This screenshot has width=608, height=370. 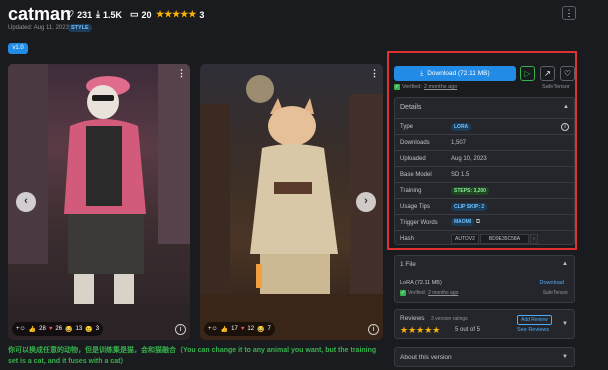 What do you see at coordinates (421, 283) in the screenshot?
I see `file-name: LoRA (72.11 MB)` at bounding box center [421, 283].